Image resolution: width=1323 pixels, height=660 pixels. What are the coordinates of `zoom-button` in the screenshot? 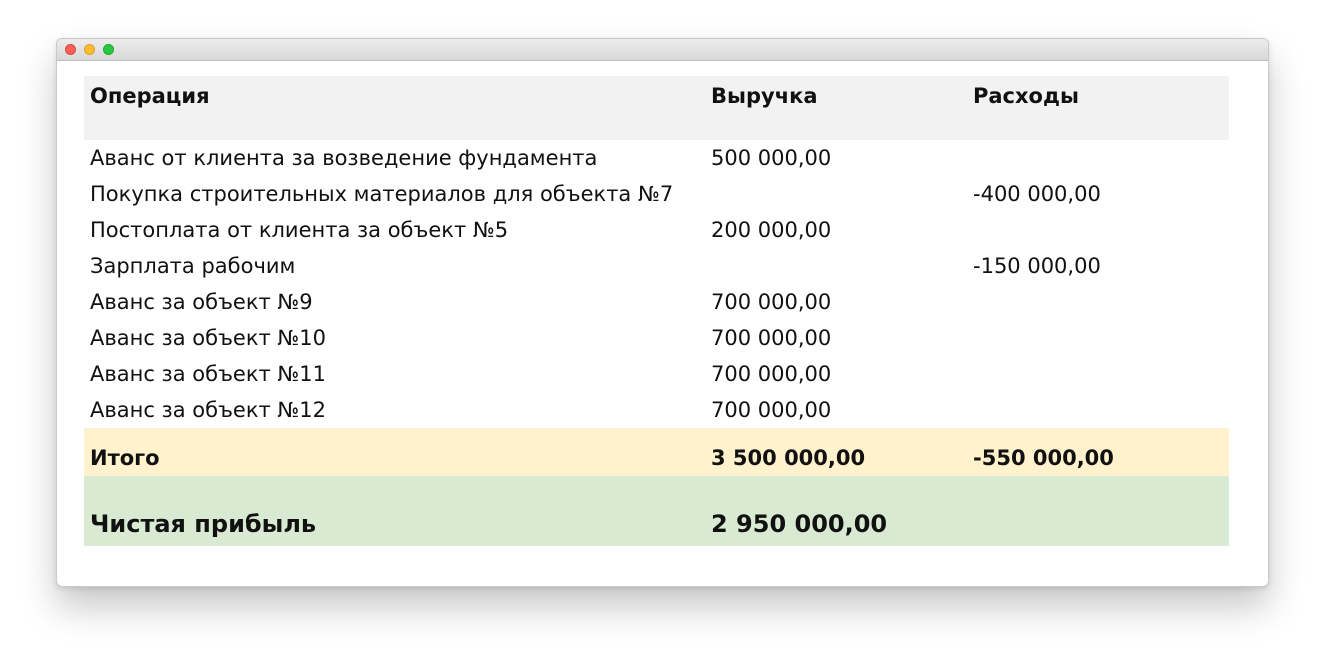 It's located at (108, 49).